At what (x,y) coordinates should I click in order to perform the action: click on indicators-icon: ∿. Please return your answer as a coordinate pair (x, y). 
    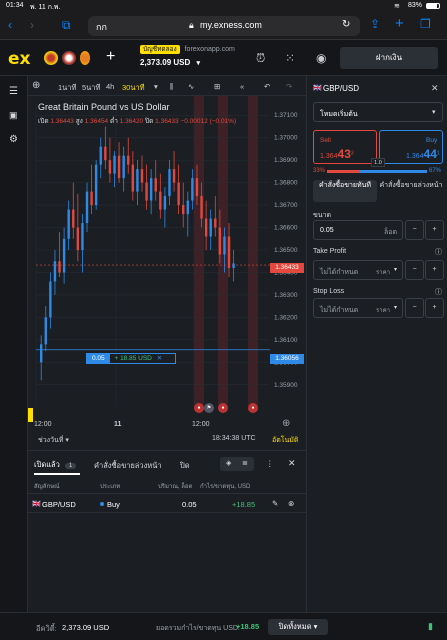
    Looking at the image, I should click on (191, 86).